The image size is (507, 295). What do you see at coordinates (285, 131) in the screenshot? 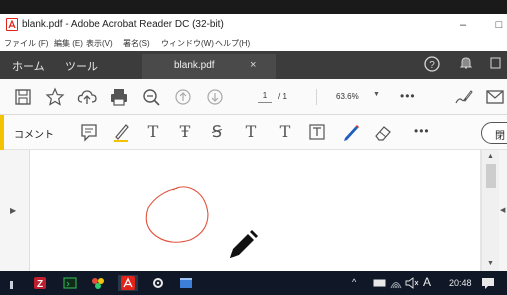
I see `add-text-icon: T` at bounding box center [285, 131].